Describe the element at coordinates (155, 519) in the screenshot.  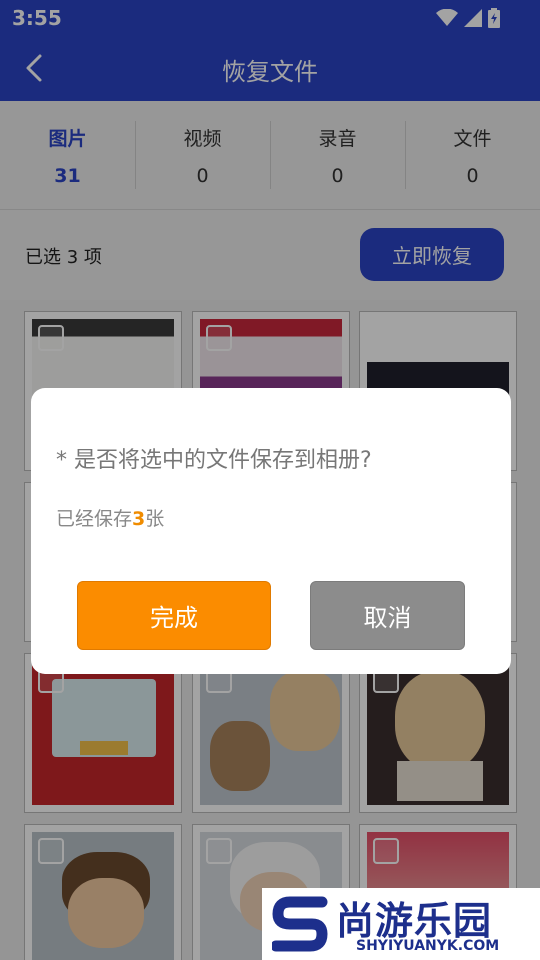
I see `saved-suffix: 张` at that location.